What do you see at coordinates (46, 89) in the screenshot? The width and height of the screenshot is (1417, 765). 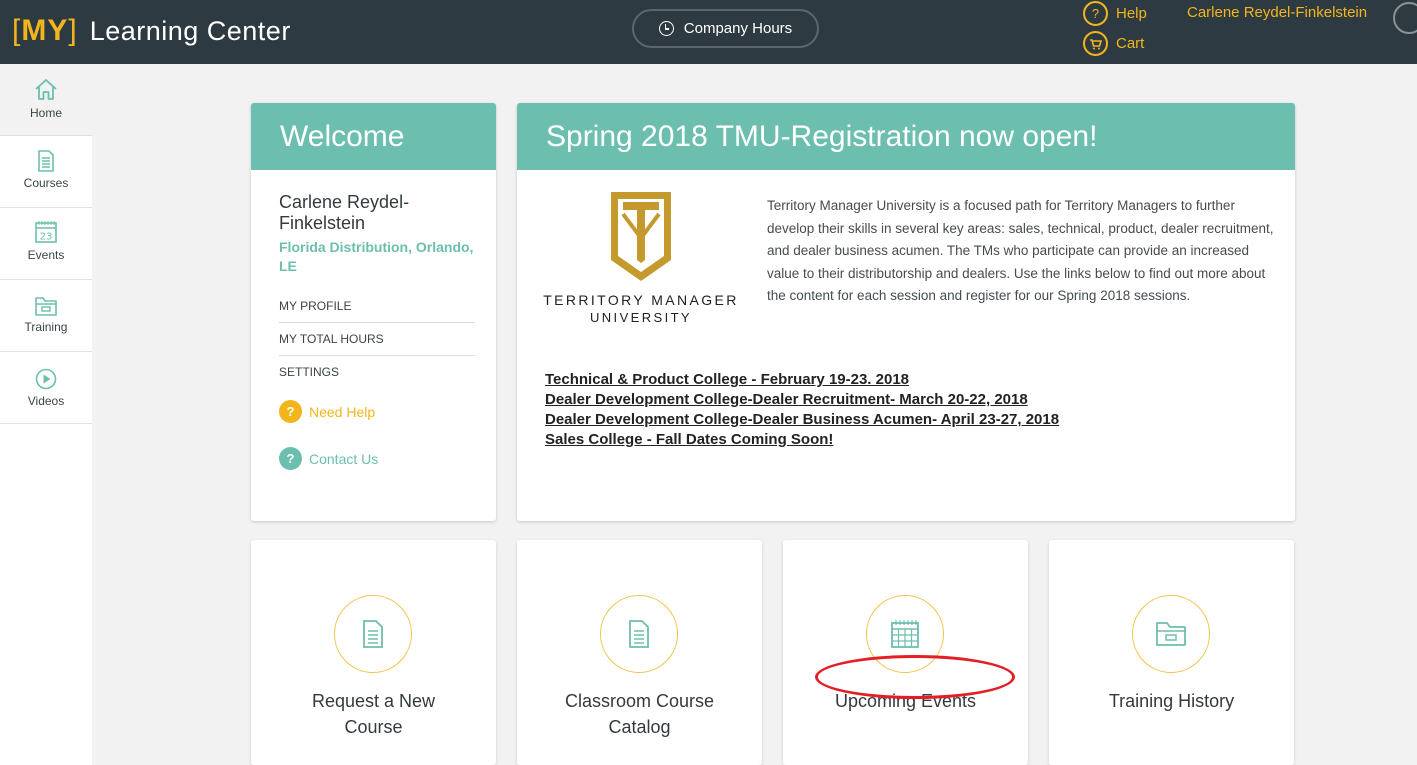 I see `home-icon` at bounding box center [46, 89].